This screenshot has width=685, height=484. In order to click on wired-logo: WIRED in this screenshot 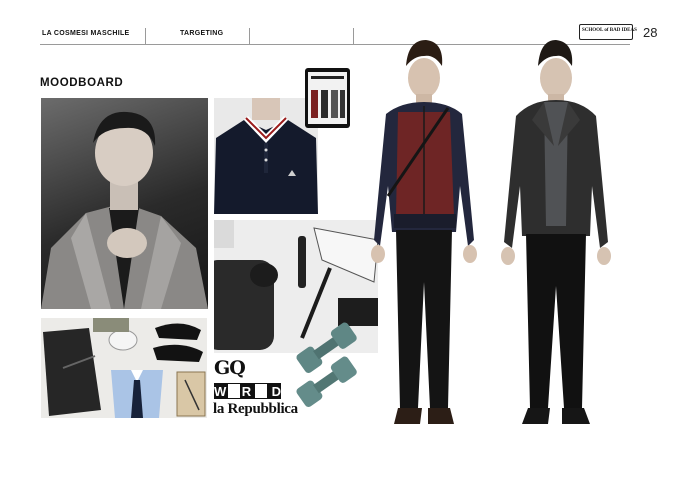, I will do `click(248, 391)`.